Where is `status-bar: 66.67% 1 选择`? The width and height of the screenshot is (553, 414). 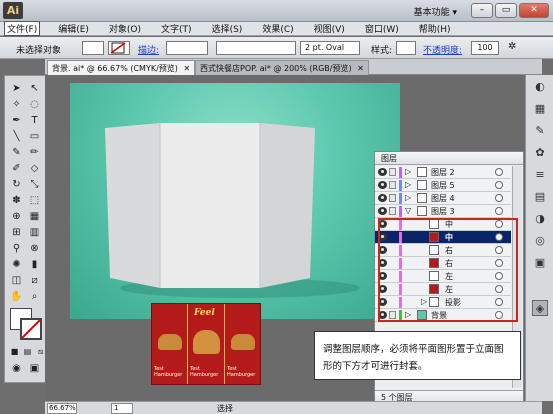 status-bar: 66.67% 1 选择 is located at coordinates (293, 407).